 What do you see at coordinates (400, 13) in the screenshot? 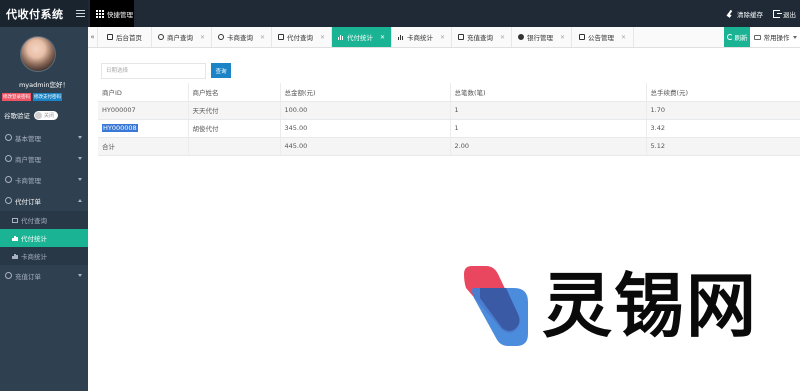
I see `top-navbar: 代收付系统 快捷管理 清除缓存 退出` at bounding box center [400, 13].